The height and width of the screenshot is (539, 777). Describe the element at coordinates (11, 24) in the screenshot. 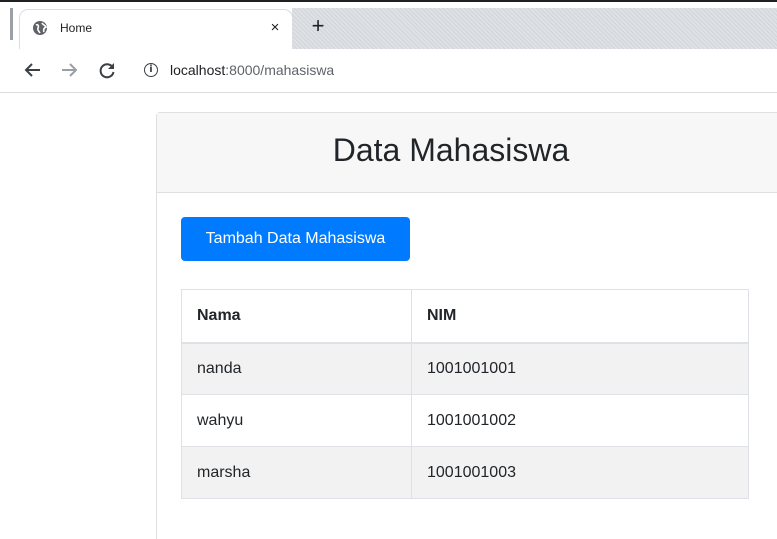

I see `window-edge` at that location.